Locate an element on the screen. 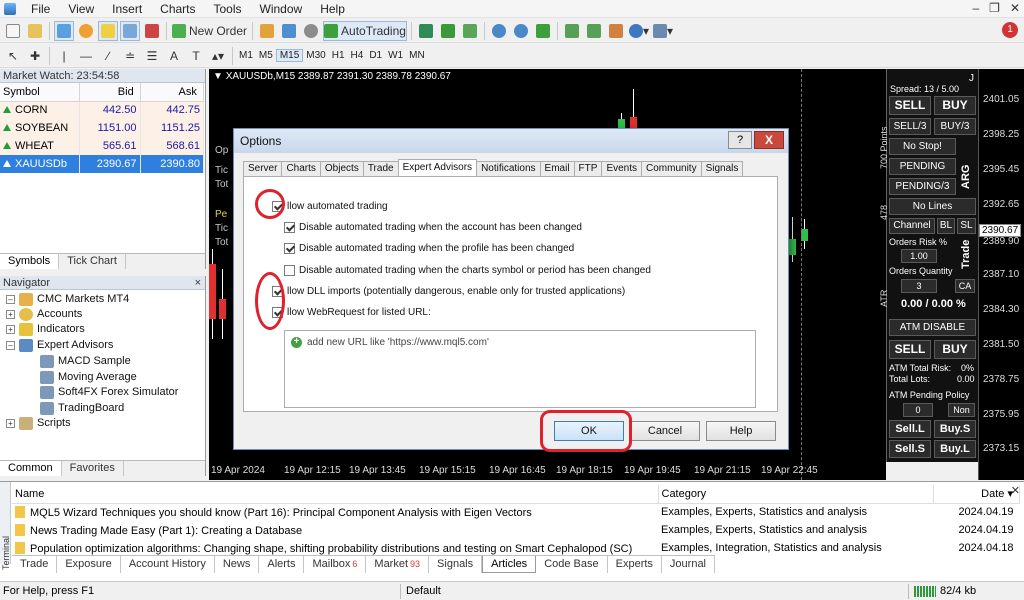 This screenshot has width=1024, height=600. tab-community: Community is located at coordinates (671, 168).